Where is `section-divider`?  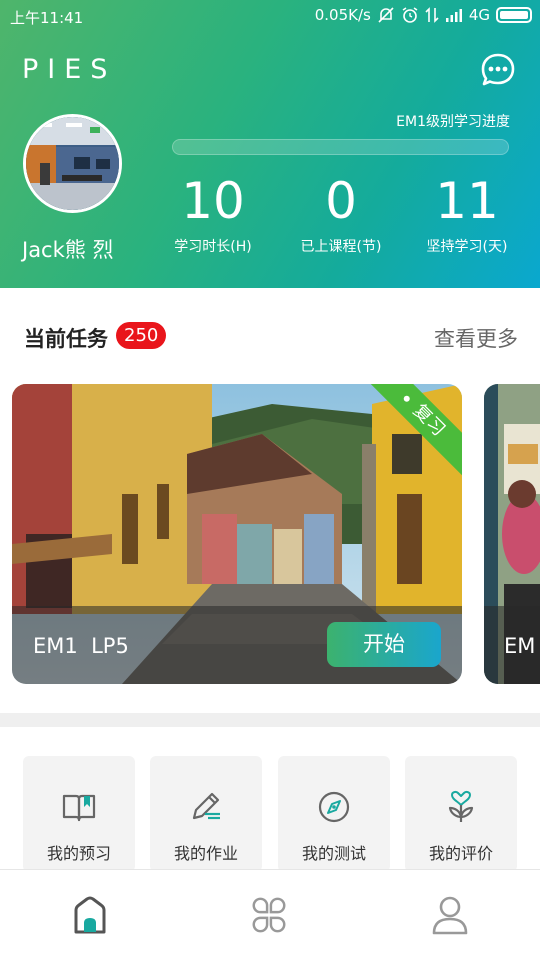
section-divider is located at coordinates (270, 720).